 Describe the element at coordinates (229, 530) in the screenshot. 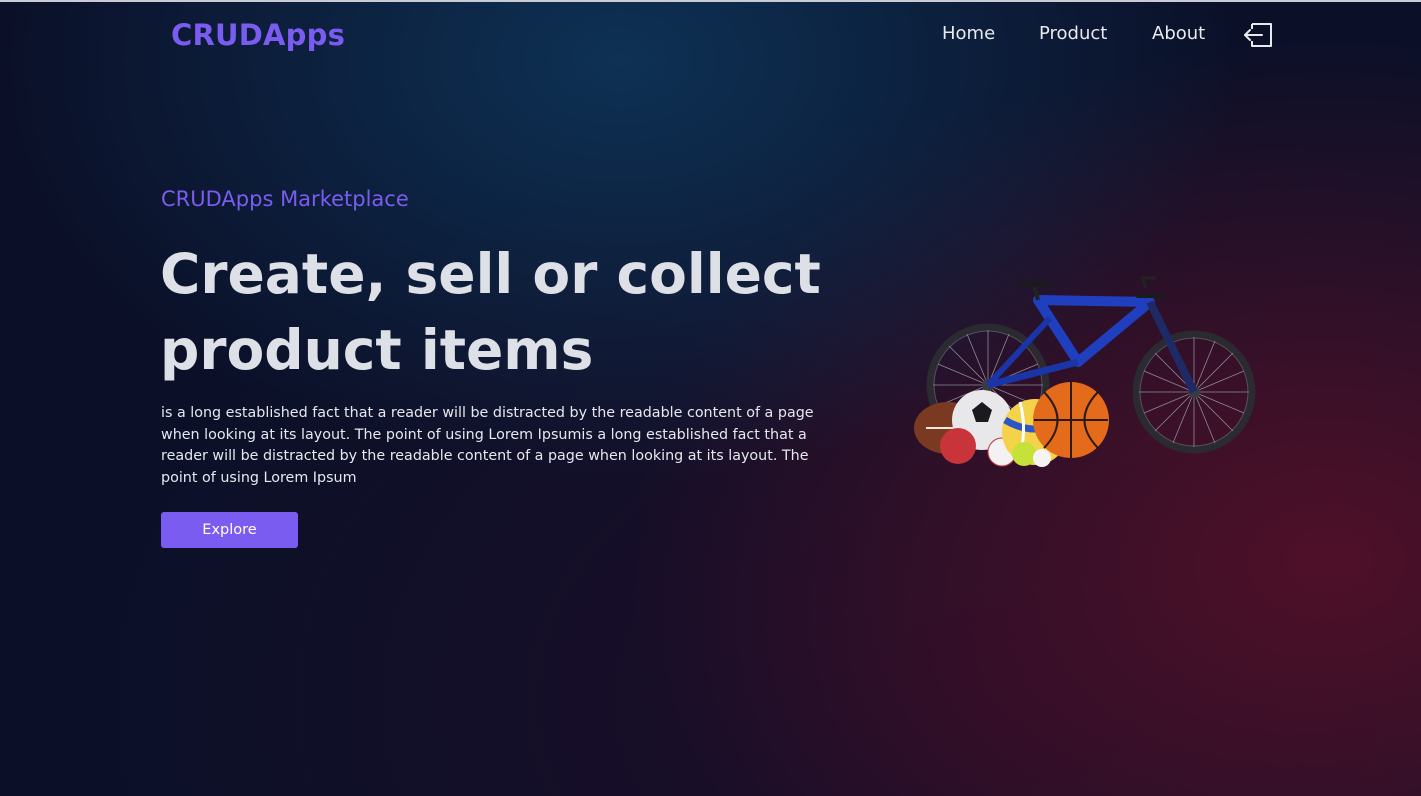

I see `explore-button: Explore` at that location.